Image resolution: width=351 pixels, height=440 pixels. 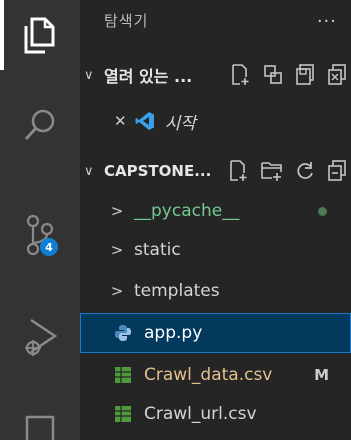 I want to click on tree-item-label: static, so click(x=157, y=250).